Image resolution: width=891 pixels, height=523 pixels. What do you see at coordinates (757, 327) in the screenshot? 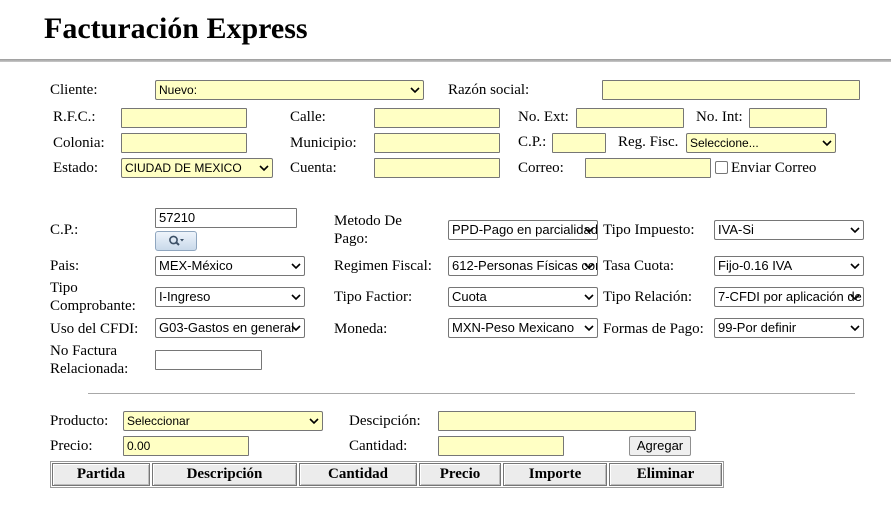
I see `formas-pago-select-value: 99-Por definir` at bounding box center [757, 327].